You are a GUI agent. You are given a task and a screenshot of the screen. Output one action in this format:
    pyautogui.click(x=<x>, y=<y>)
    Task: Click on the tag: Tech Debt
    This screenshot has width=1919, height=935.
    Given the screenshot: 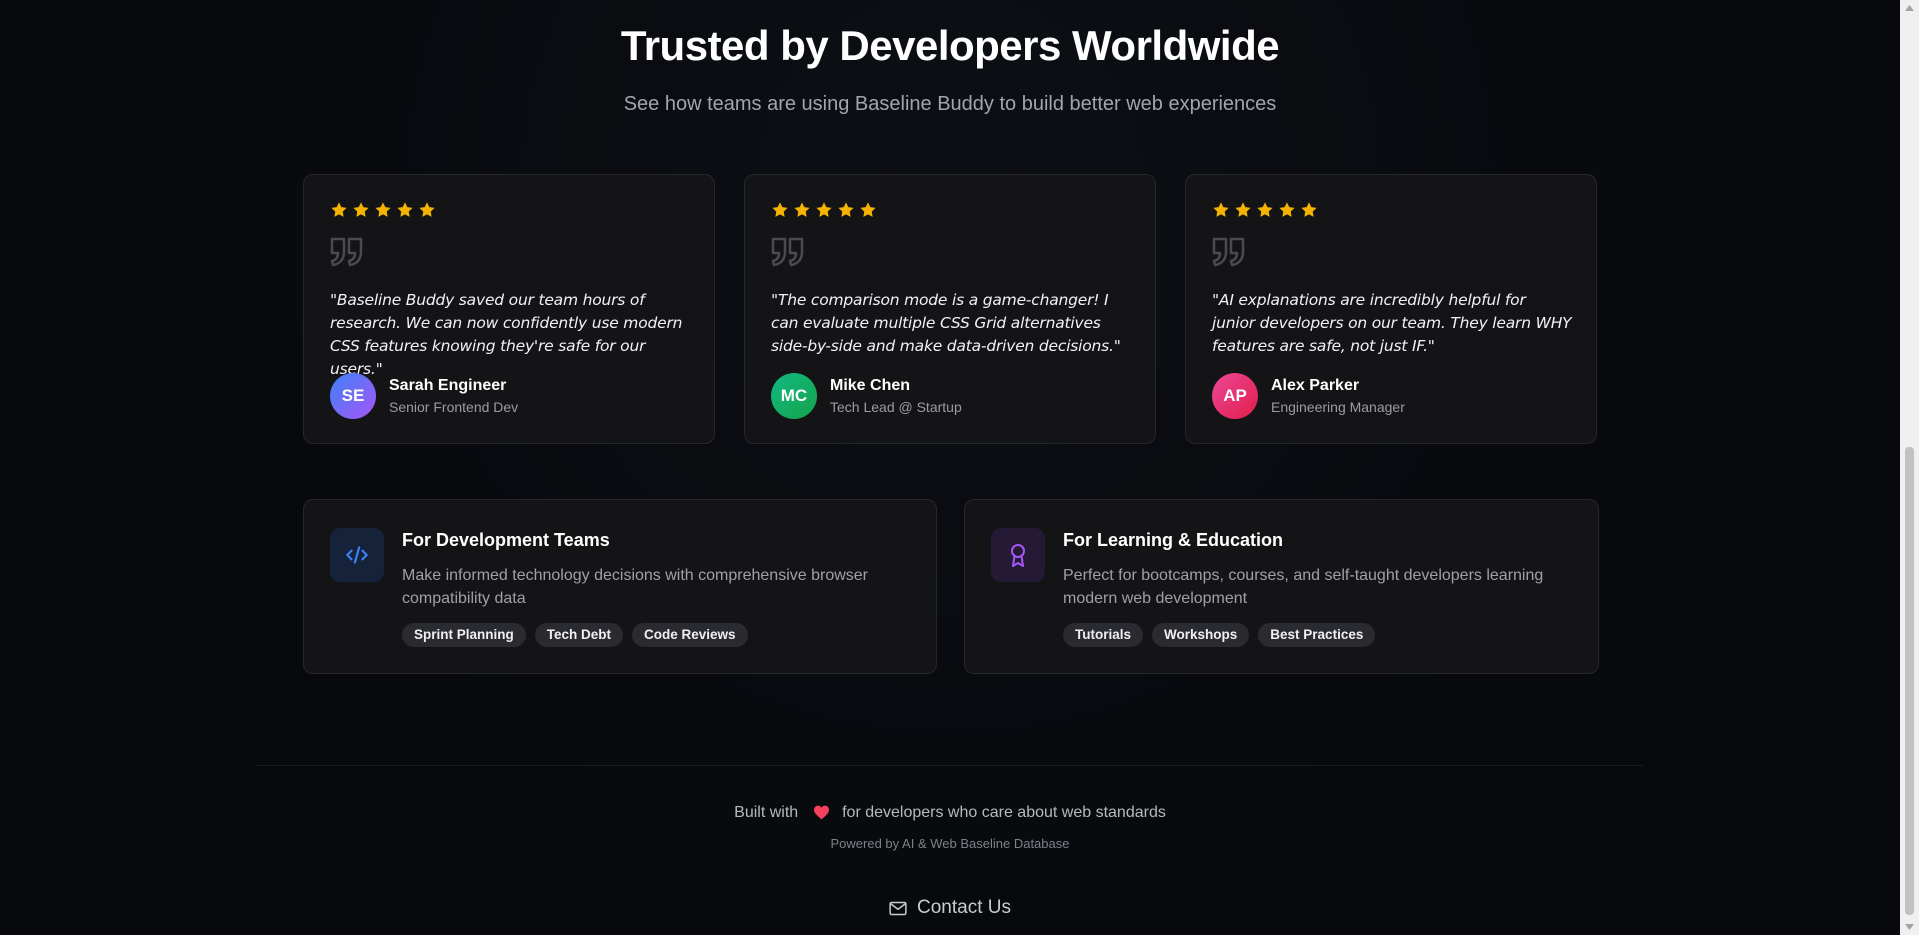 What is the action you would take?
    pyautogui.click(x=579, y=635)
    